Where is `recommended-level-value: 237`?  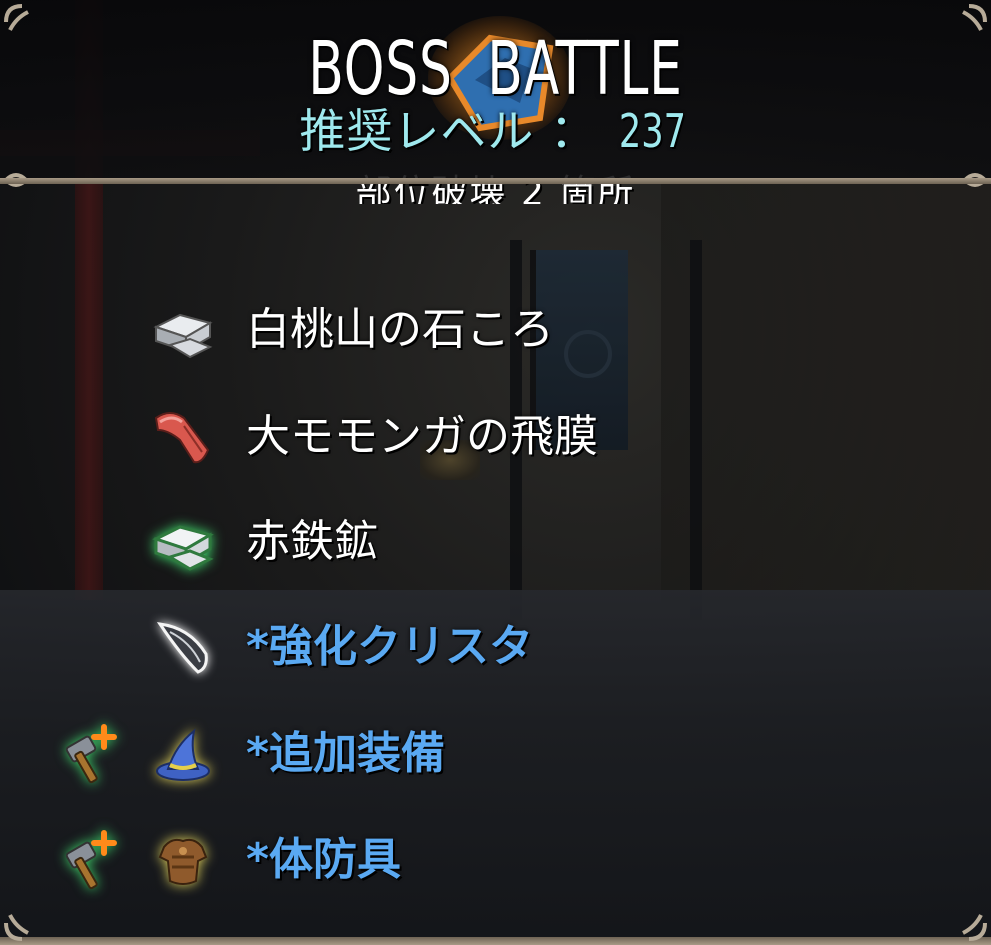 recommended-level-value: 237 is located at coordinates (652, 131).